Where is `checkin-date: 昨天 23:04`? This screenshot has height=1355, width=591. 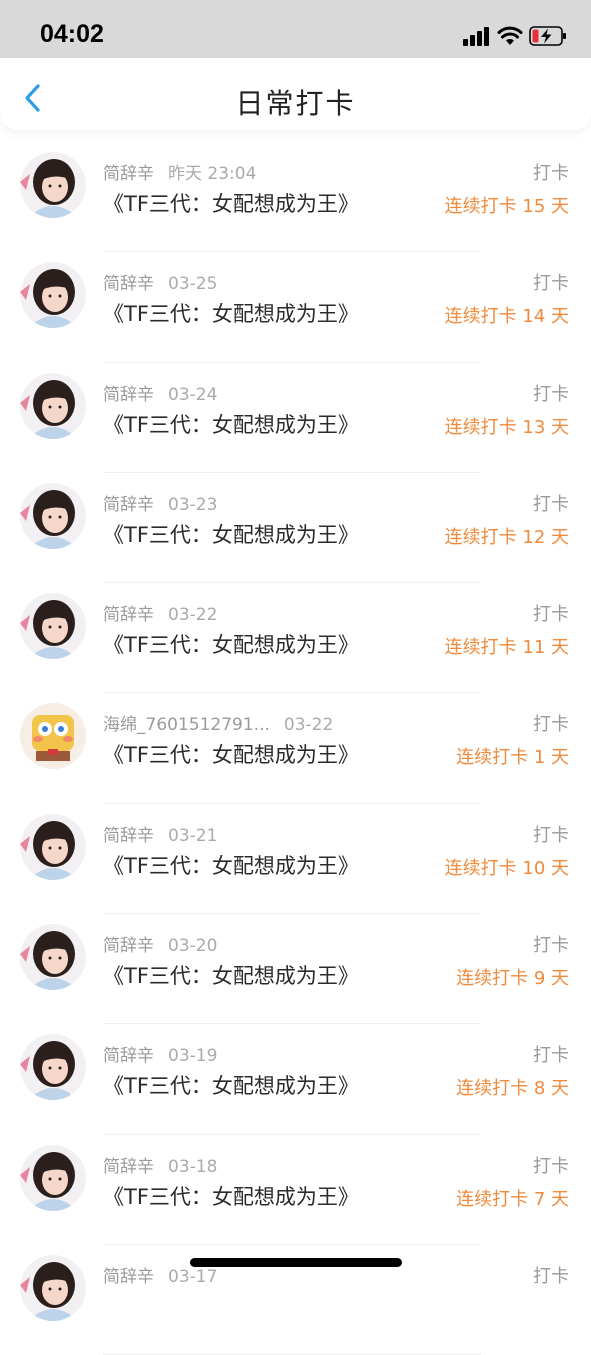
checkin-date: 昨天 23:04 is located at coordinates (212, 174).